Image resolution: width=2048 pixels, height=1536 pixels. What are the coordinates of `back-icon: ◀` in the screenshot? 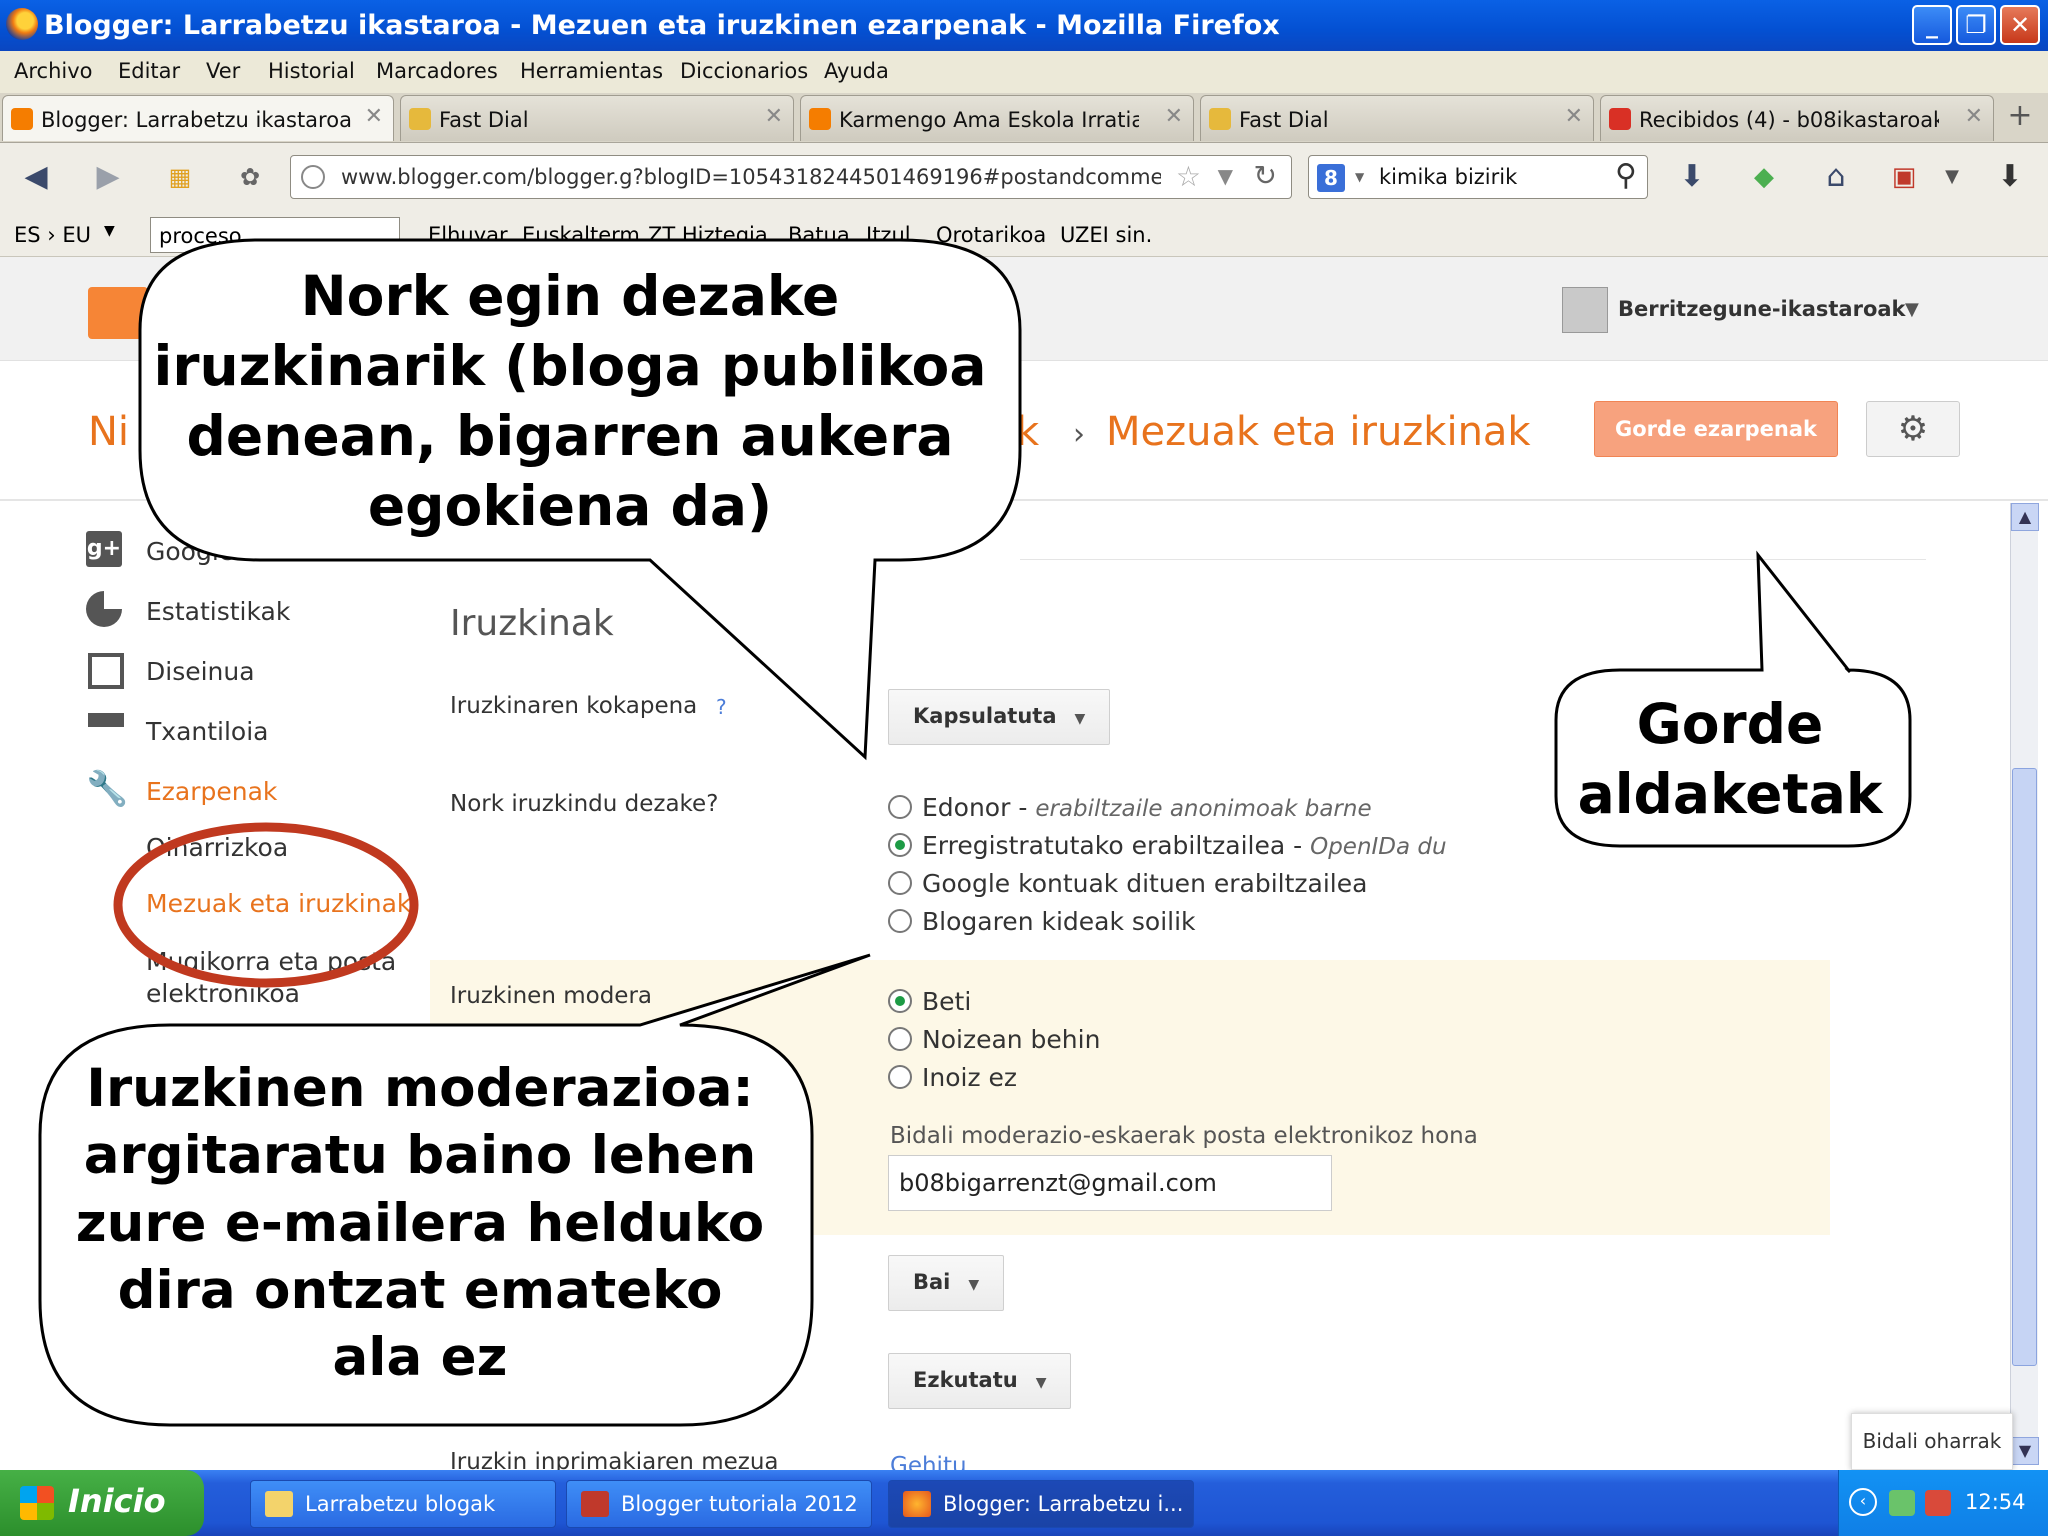 It's located at (36, 177).